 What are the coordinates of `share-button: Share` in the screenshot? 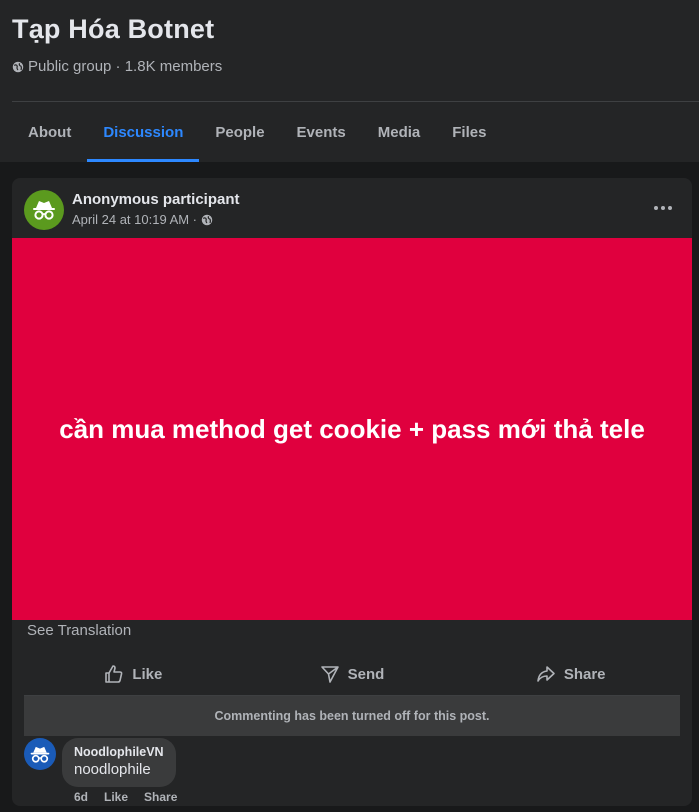 It's located at (570, 674).